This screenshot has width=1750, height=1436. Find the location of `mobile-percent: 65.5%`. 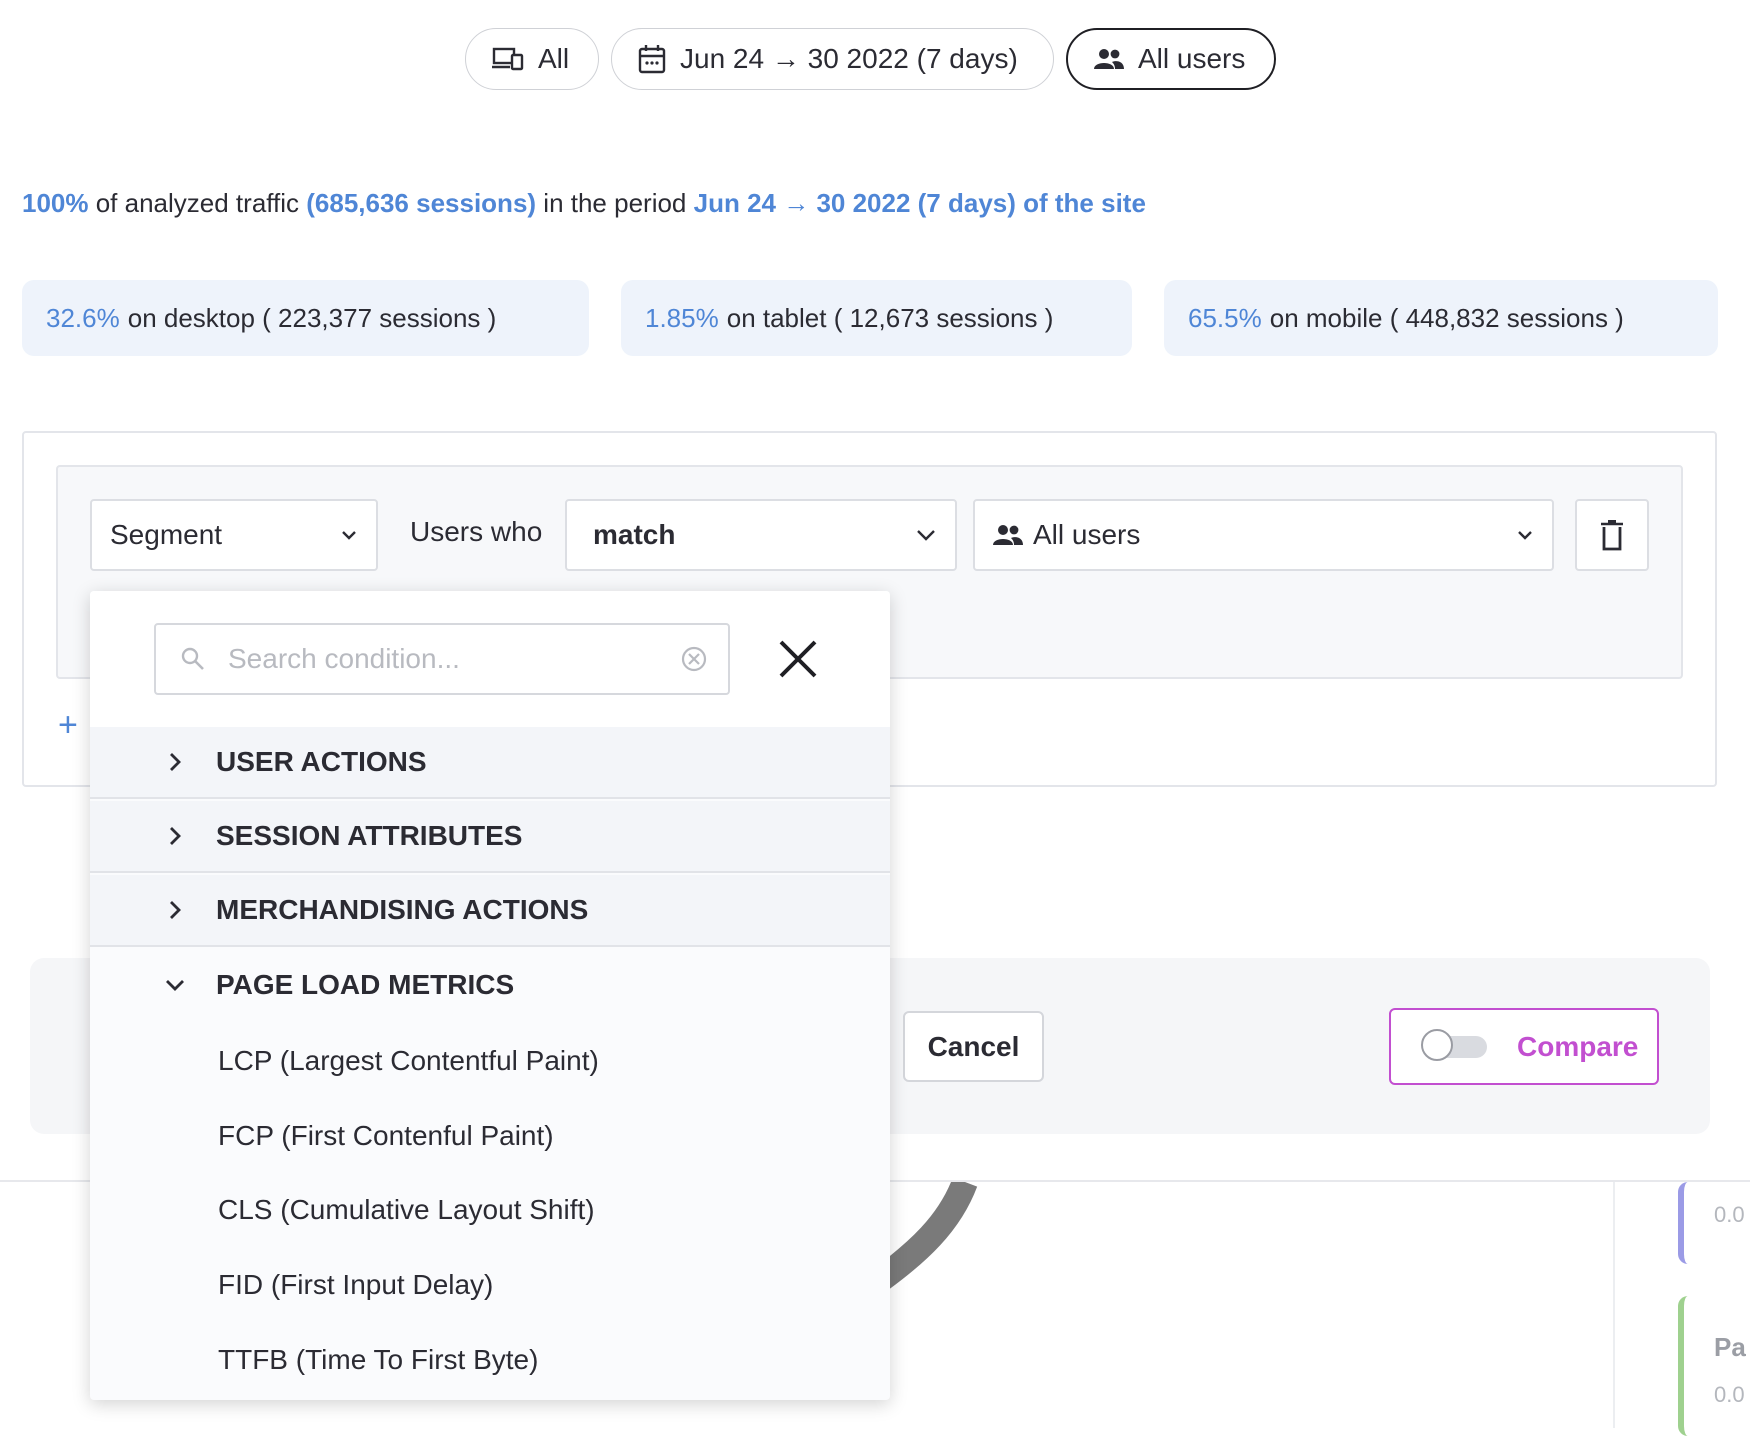

mobile-percent: 65.5% is located at coordinates (1225, 317).